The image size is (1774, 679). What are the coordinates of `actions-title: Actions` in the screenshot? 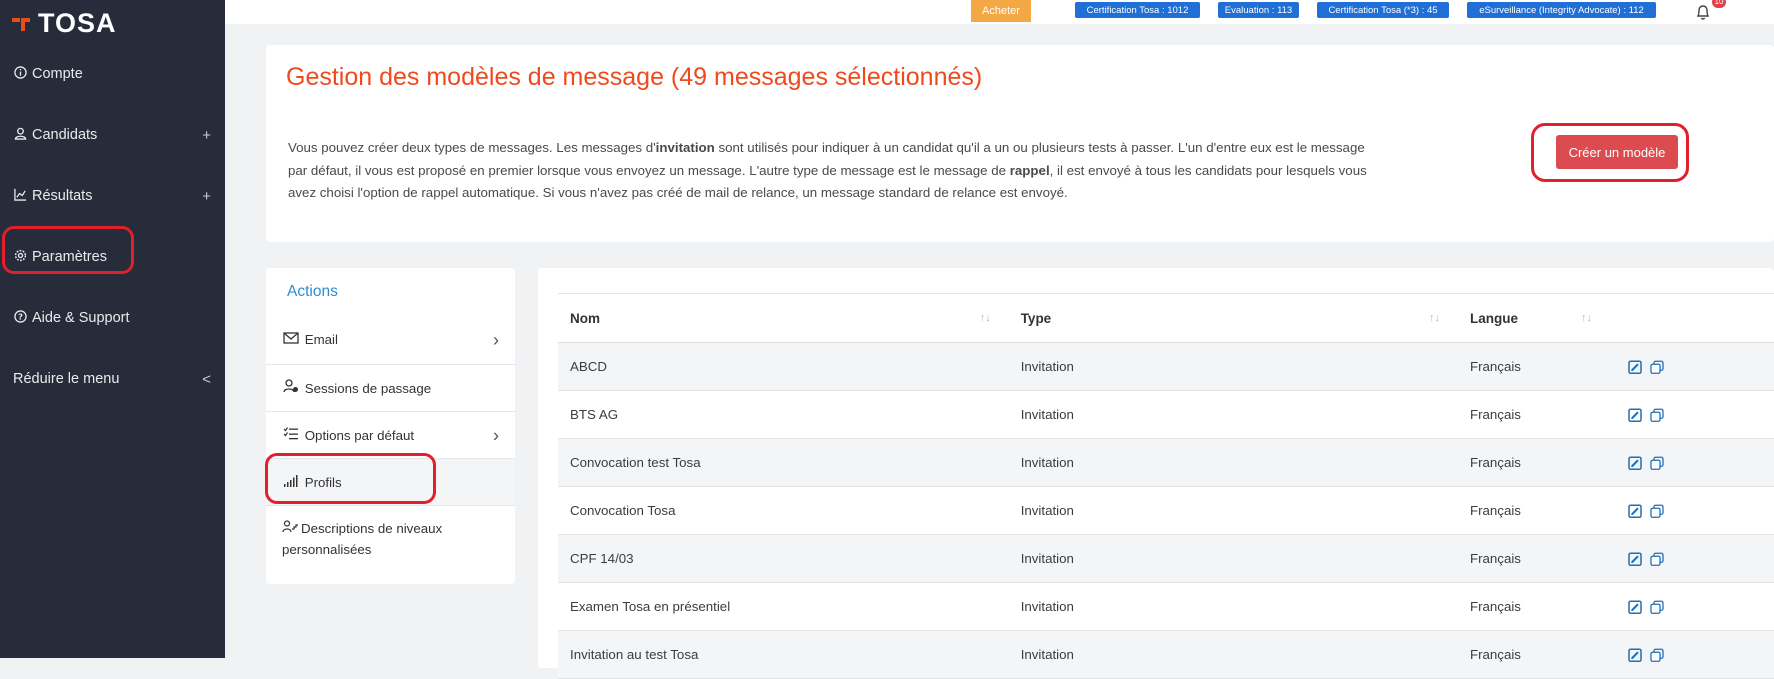 It's located at (312, 291).